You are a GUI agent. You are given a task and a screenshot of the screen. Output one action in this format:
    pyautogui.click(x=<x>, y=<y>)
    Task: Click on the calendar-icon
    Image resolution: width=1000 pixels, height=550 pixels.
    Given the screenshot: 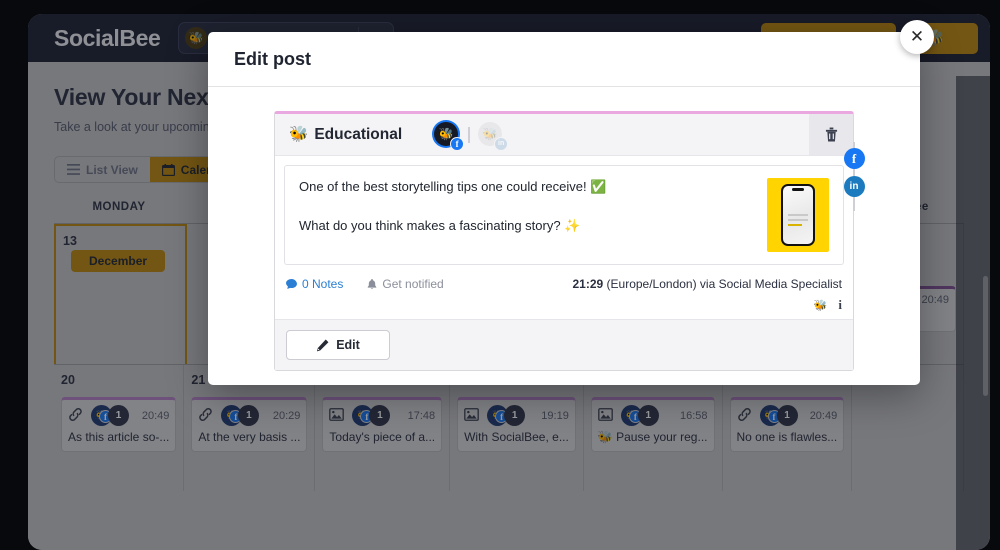 What is the action you would take?
    pyautogui.click(x=168, y=169)
    